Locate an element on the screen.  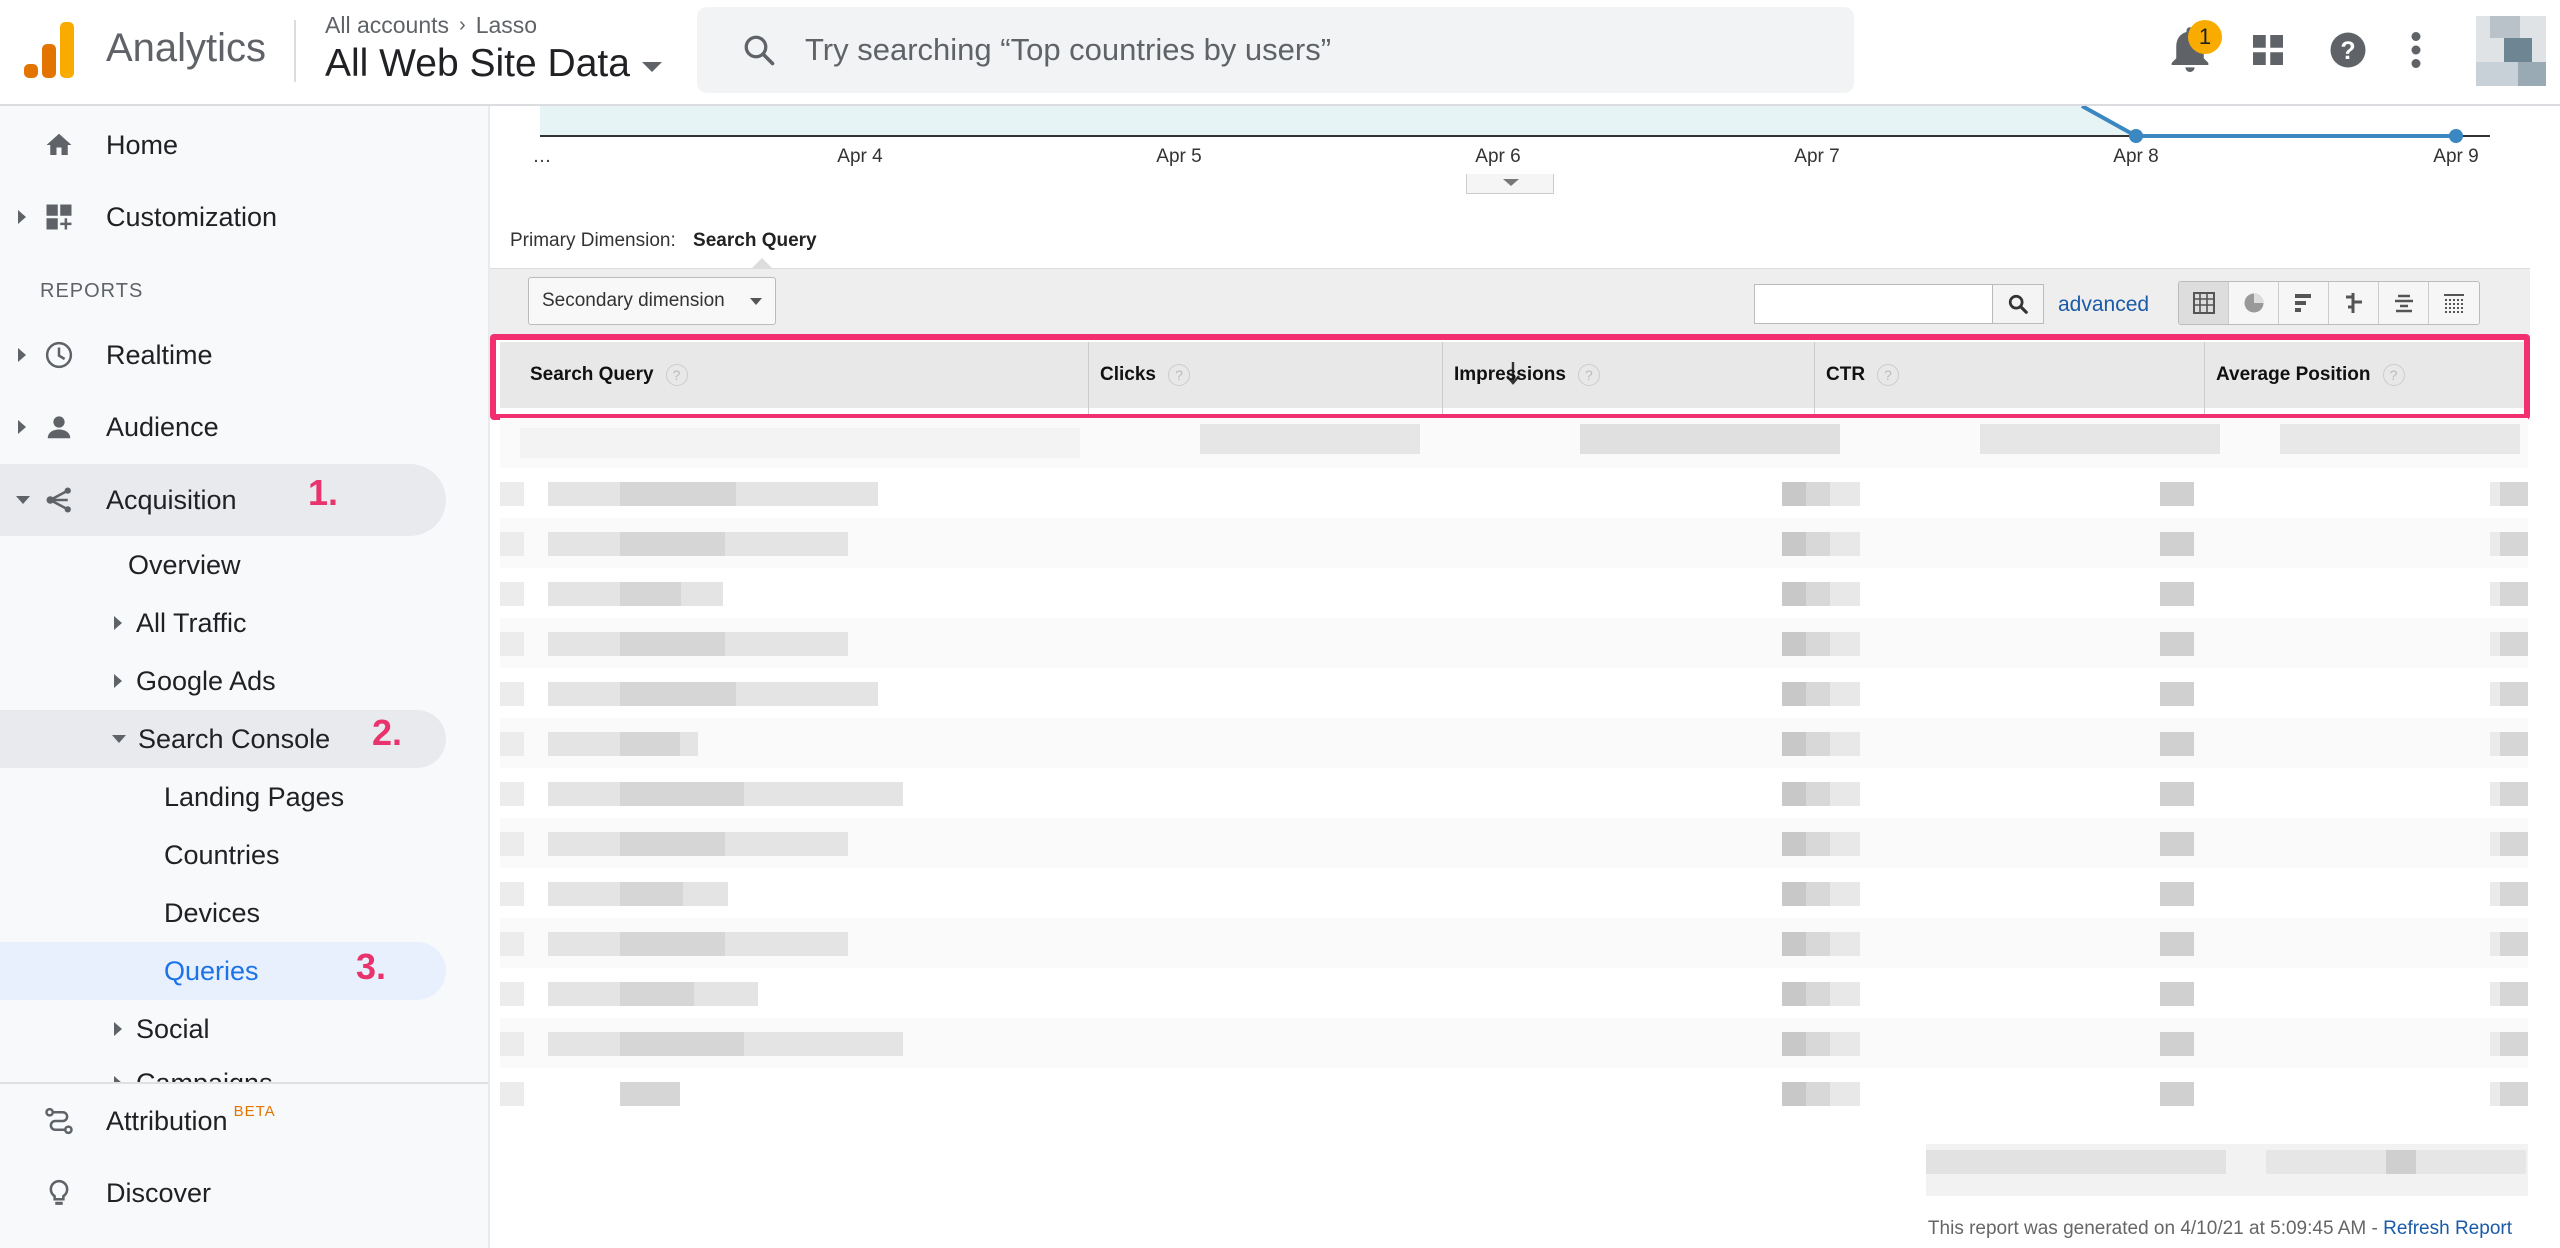
refresh-report-link: Refresh Report is located at coordinates (2447, 1228).